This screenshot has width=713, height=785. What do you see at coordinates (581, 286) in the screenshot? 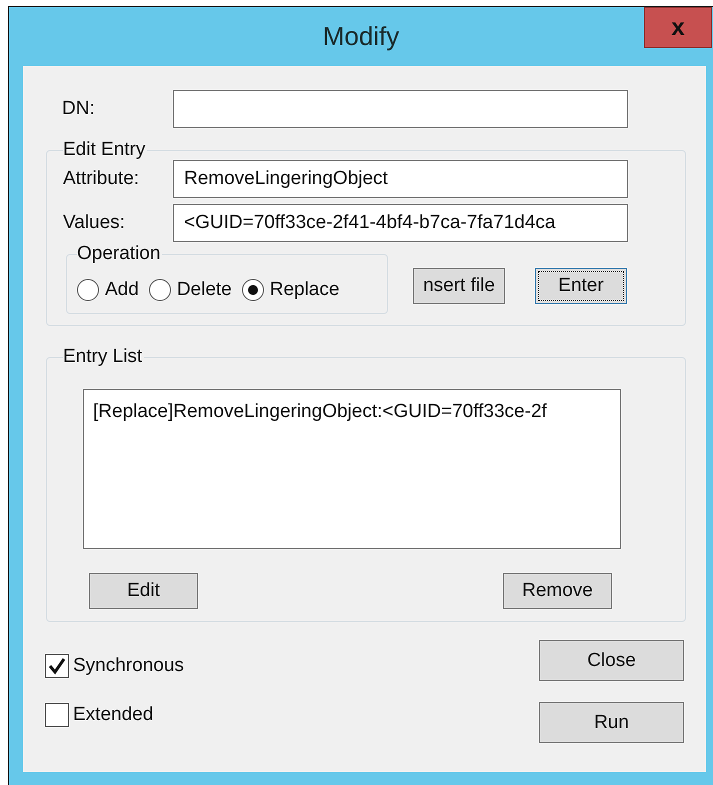
I see `button: Enter` at bounding box center [581, 286].